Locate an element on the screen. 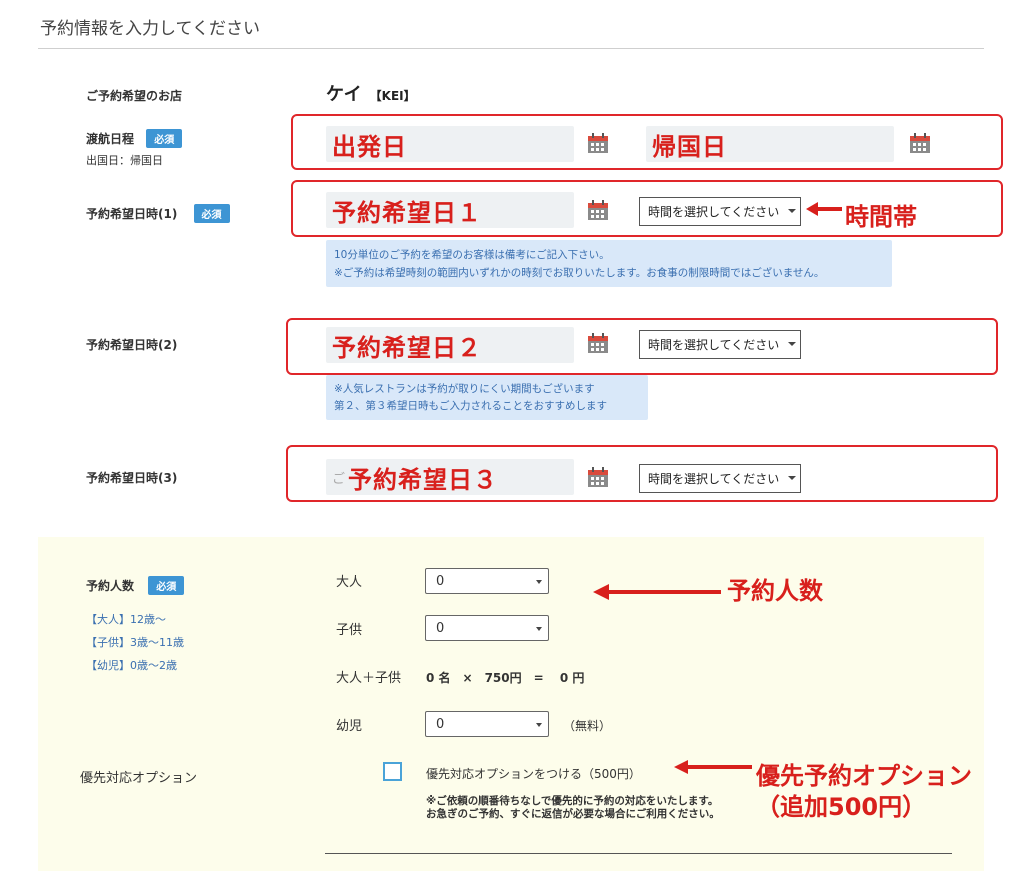  departure-date-value: 出発日 is located at coordinates (369, 146).